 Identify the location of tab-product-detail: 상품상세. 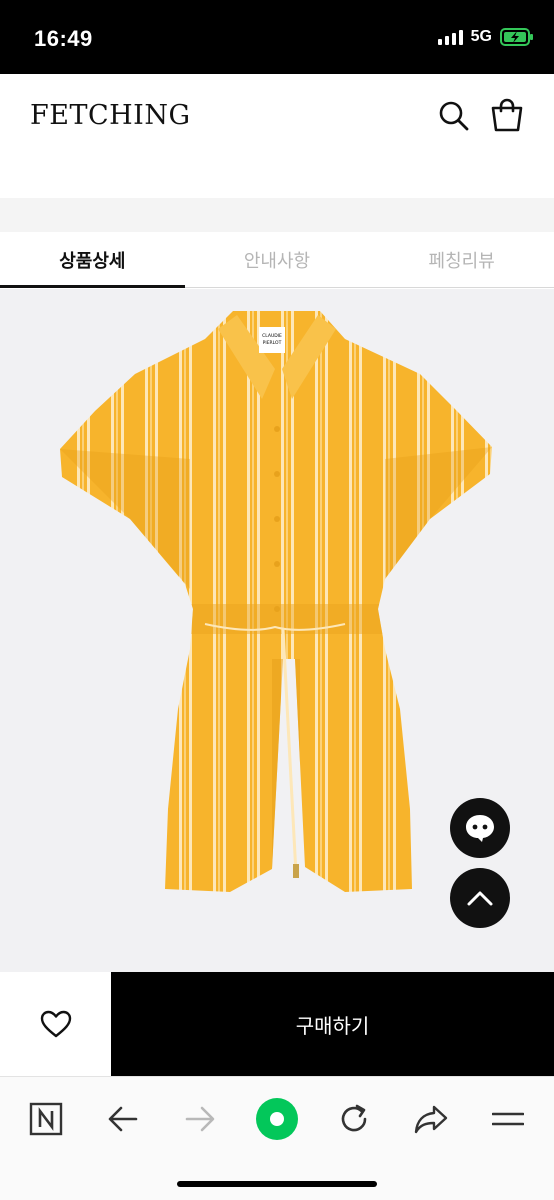
(92, 260).